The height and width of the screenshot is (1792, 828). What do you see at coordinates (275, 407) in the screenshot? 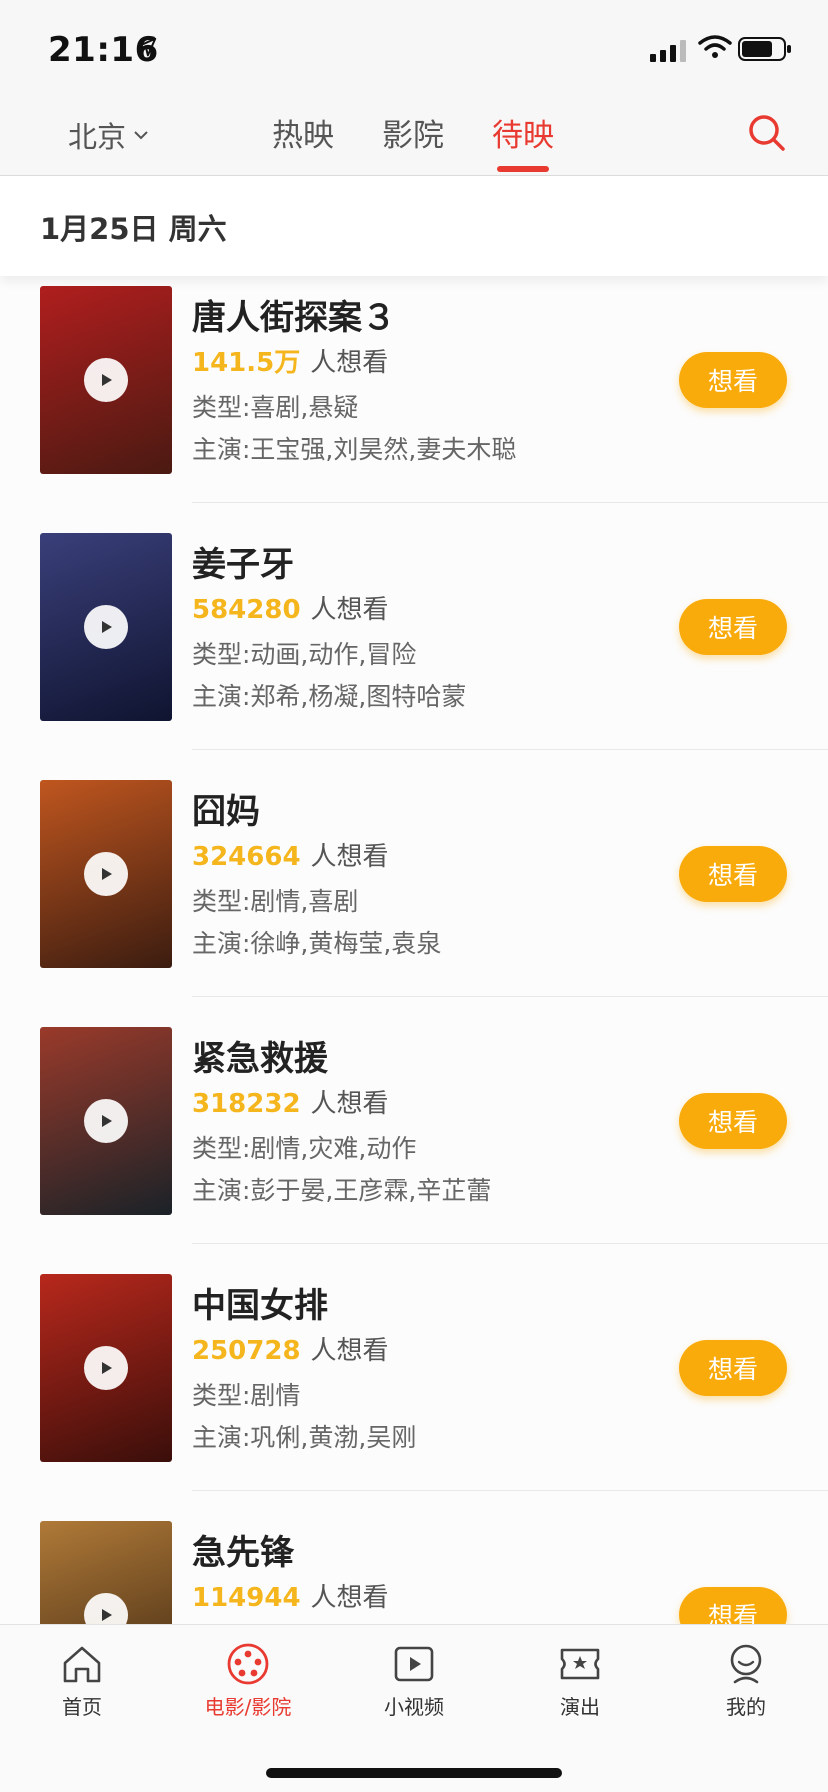
I see `movie-genre: 类型:喜剧,悬疑` at bounding box center [275, 407].